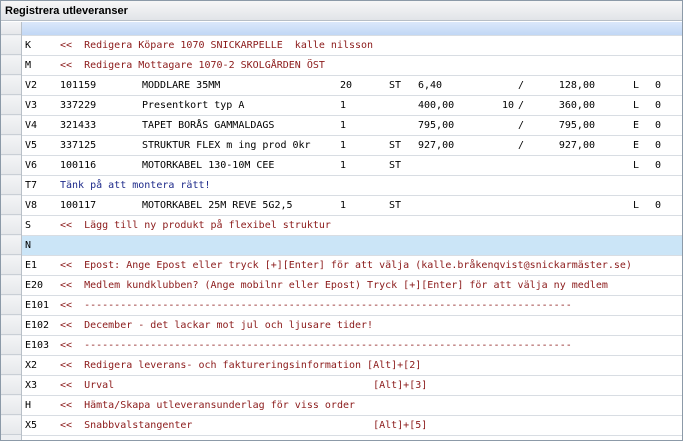 The image size is (683, 441). I want to click on row-cell: 360,00, so click(576, 105).